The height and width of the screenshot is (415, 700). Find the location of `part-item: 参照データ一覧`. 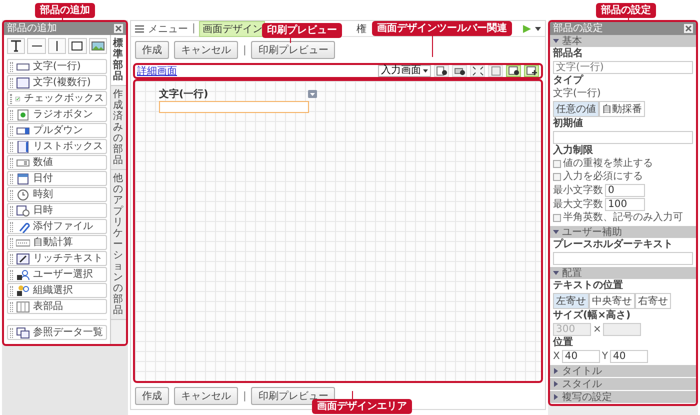

part-item: 参照データ一覧 is located at coordinates (57, 332).